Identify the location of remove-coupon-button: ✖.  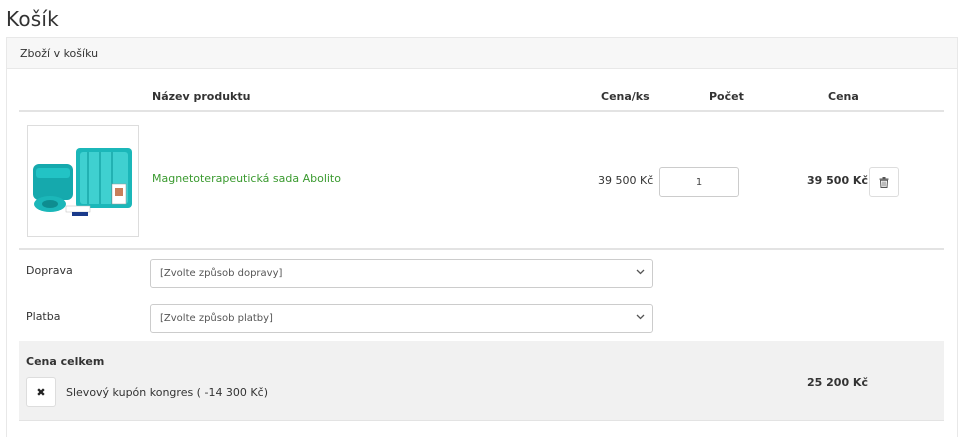
(41, 392).